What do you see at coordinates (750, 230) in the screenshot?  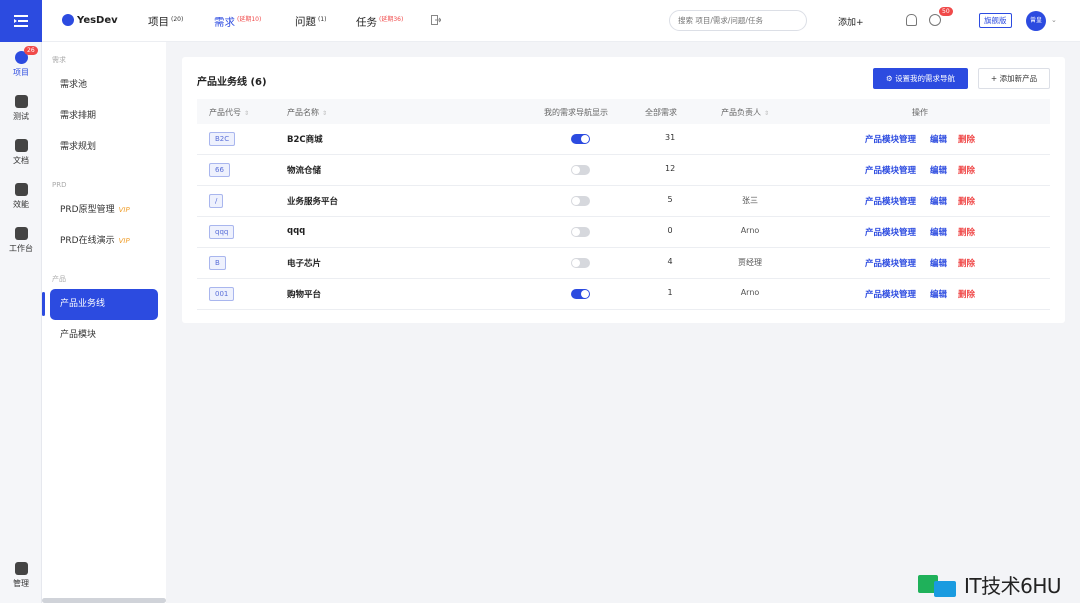 I see `product-owner: Arno` at bounding box center [750, 230].